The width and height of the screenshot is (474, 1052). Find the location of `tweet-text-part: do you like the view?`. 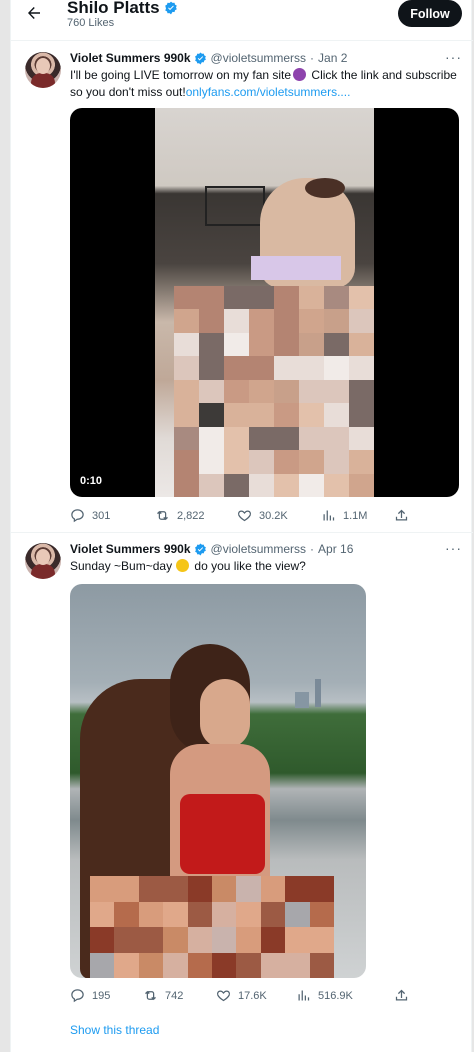

tweet-text-part: do you like the view? is located at coordinates (248, 566).